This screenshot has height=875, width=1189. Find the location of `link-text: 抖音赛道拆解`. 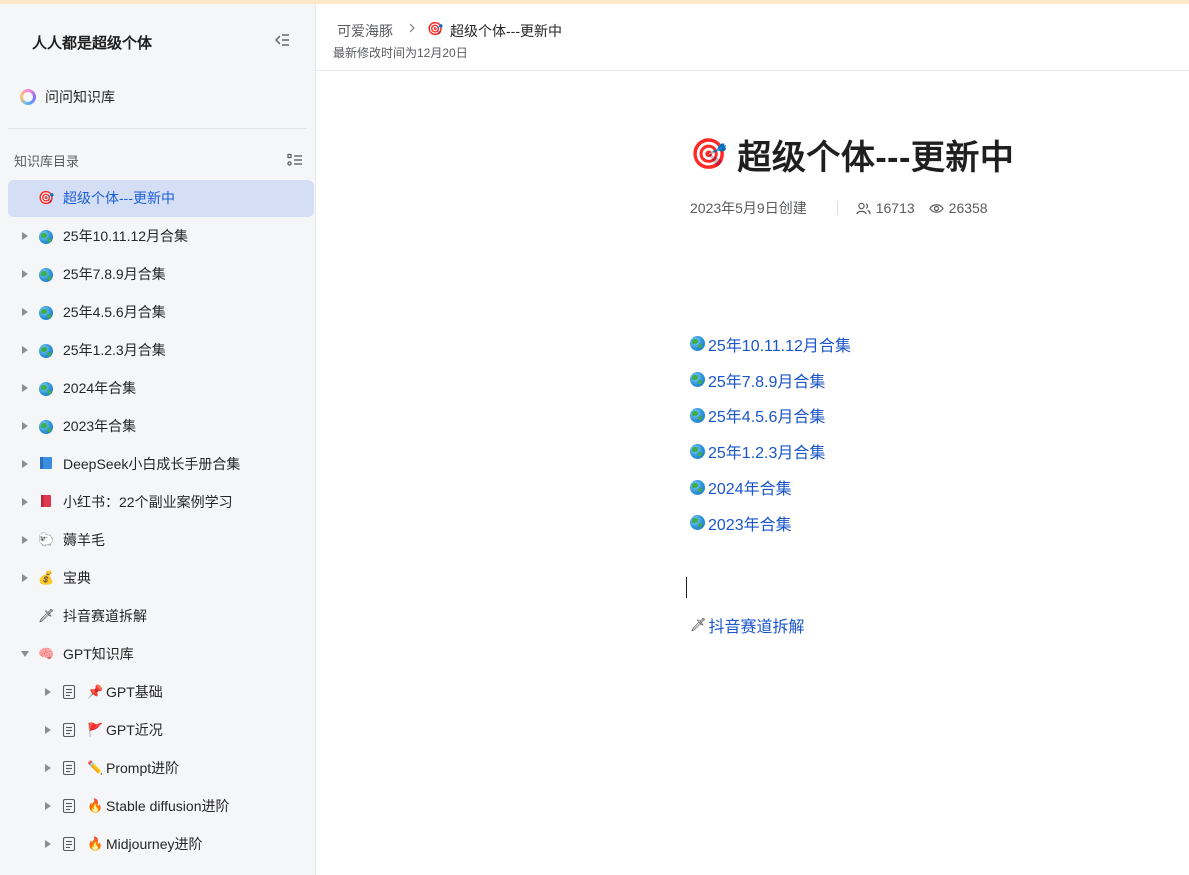

link-text: 抖音赛道拆解 is located at coordinates (757, 625).